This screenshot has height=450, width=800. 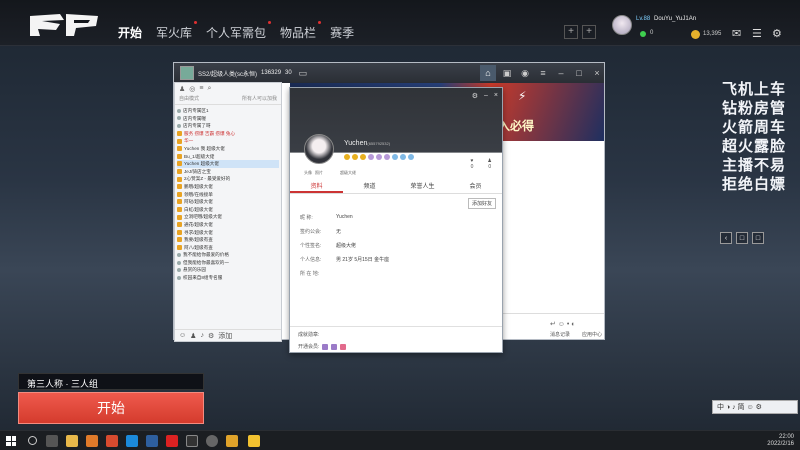 What do you see at coordinates (228, 187) in the screenshot?
I see `list-item: 鹏哦/超级大佬` at bounding box center [228, 187].